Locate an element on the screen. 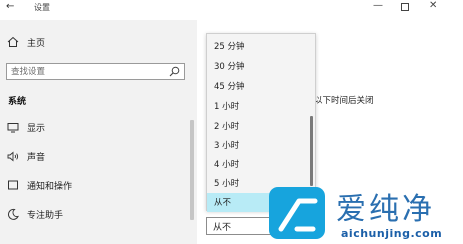  dropdown-option: 2 小时 is located at coordinates (258, 126).